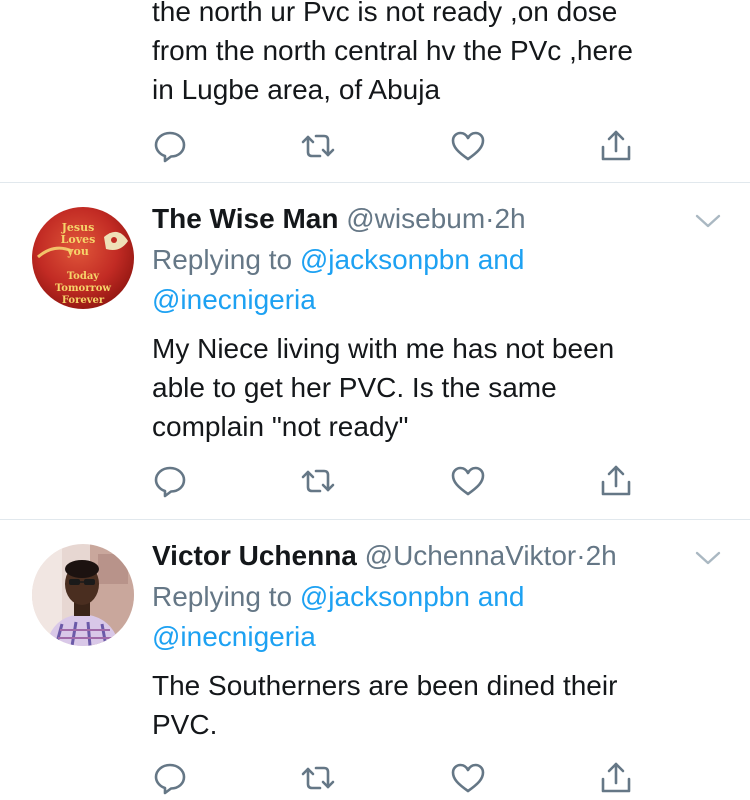 The width and height of the screenshot is (750, 800). Describe the element at coordinates (339, 219) in the screenshot. I see `tweet-header: The Wise Man @wisebum·2h` at that location.